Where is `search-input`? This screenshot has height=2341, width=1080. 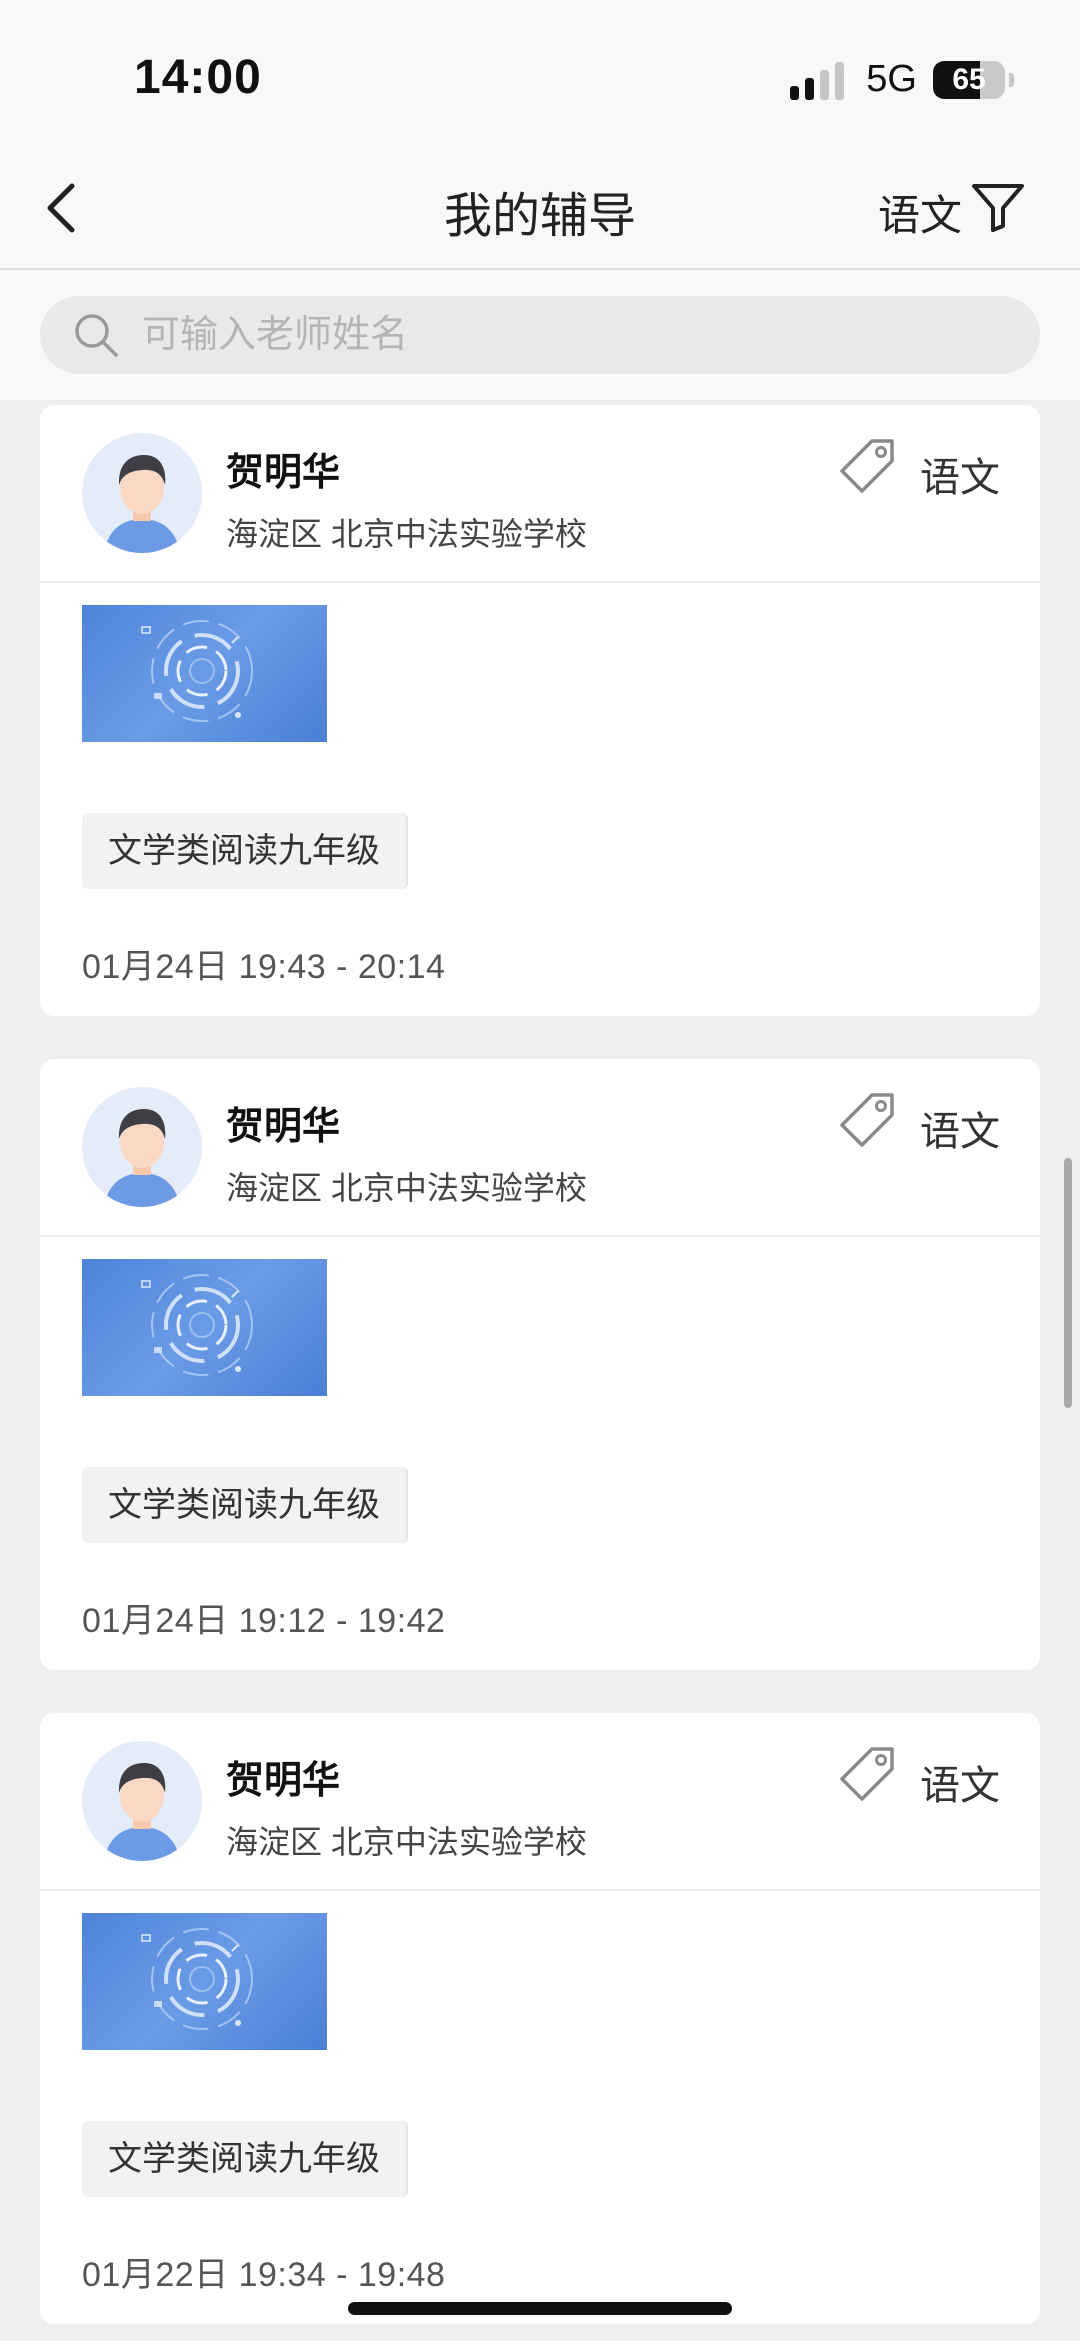
search-input is located at coordinates (572, 335).